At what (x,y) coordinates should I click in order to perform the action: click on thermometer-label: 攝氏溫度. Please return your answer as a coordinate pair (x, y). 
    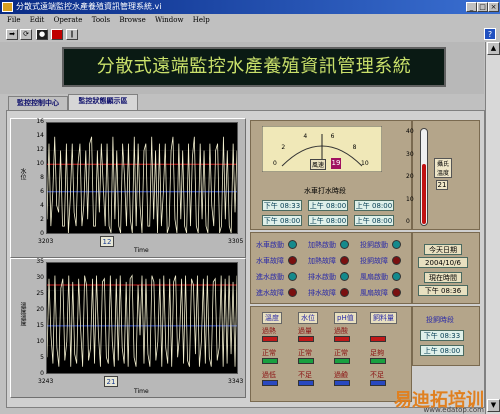
    Looking at the image, I should click on (443, 168).